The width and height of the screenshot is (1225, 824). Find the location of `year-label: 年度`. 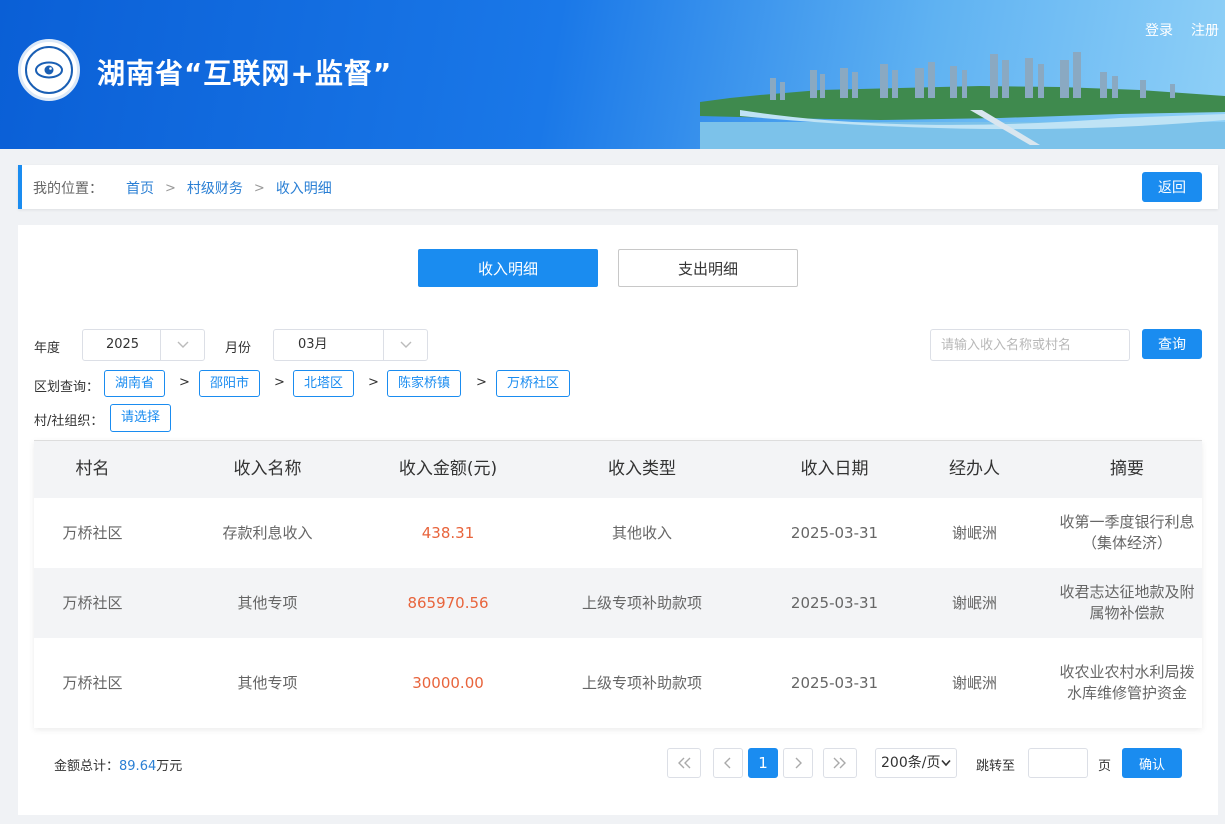

year-label: 年度 is located at coordinates (47, 348).